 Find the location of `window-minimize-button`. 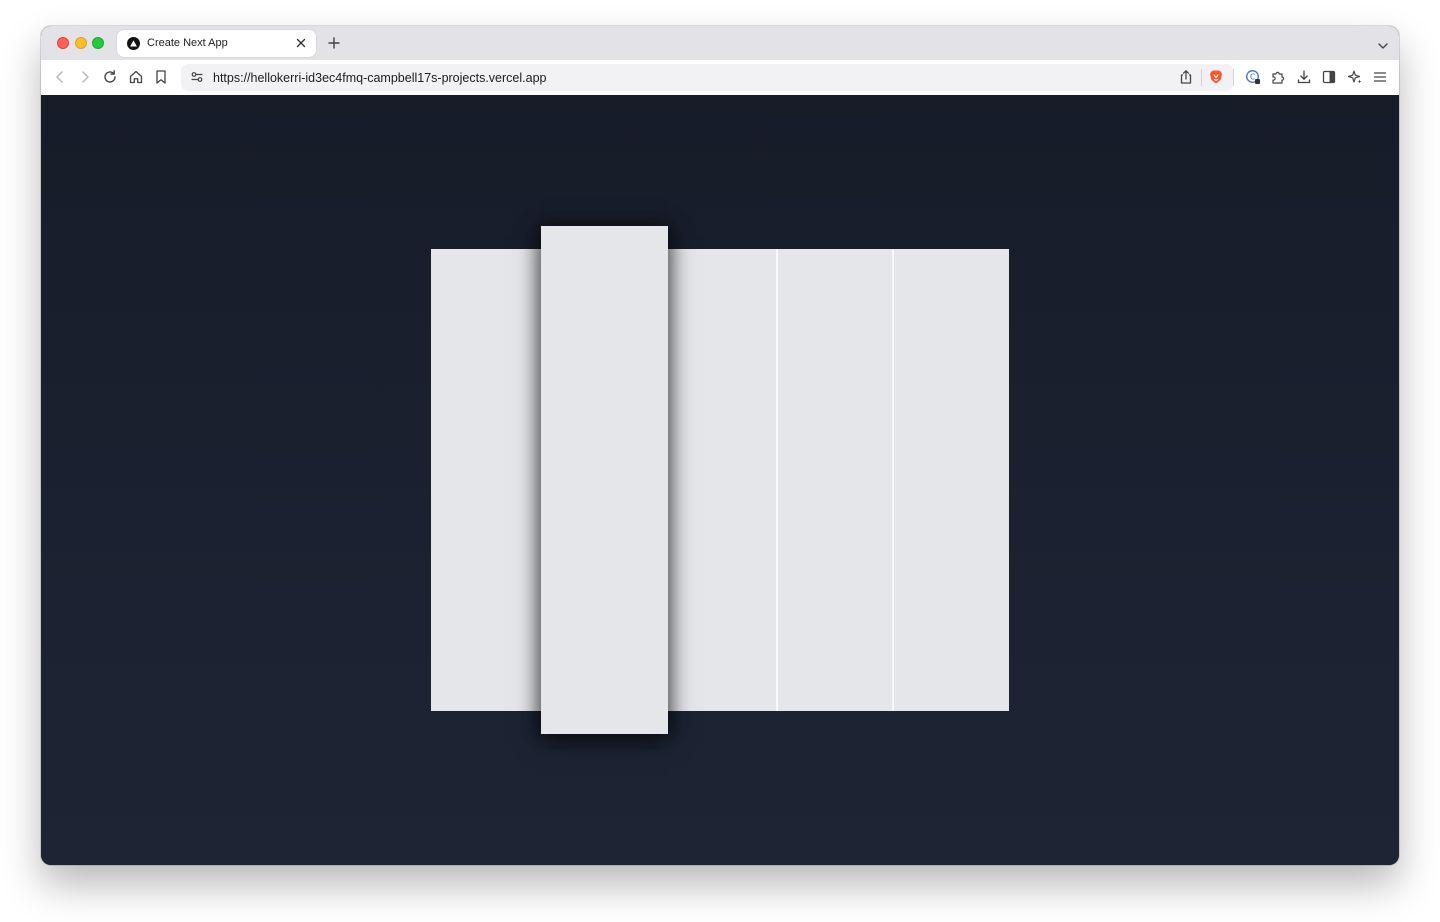

window-minimize-button is located at coordinates (81, 43).